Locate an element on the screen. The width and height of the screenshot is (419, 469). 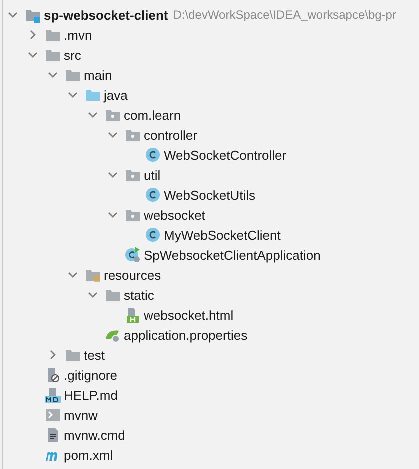
folder-label: java is located at coordinates (116, 95).